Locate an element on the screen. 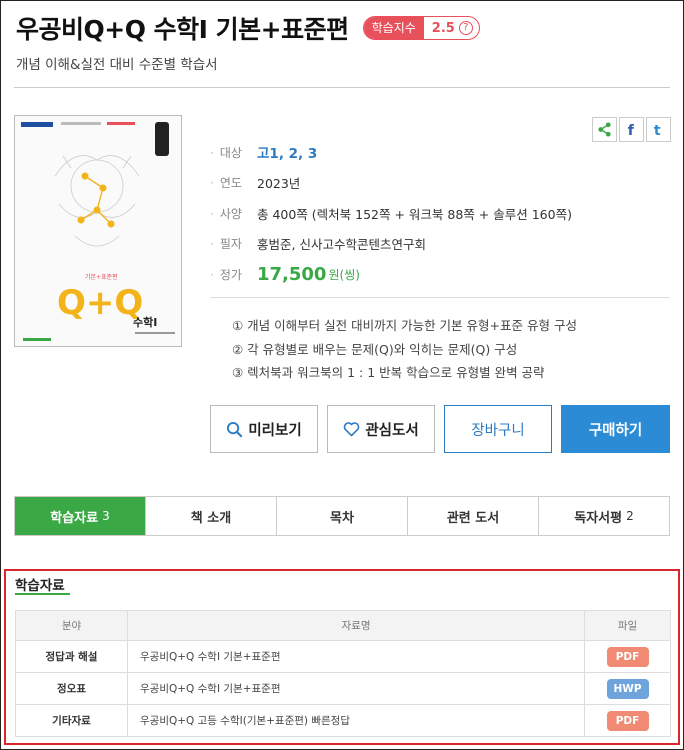 This screenshot has width=684, height=750. svg-text: 기본+표준편 is located at coordinates (101, 277).